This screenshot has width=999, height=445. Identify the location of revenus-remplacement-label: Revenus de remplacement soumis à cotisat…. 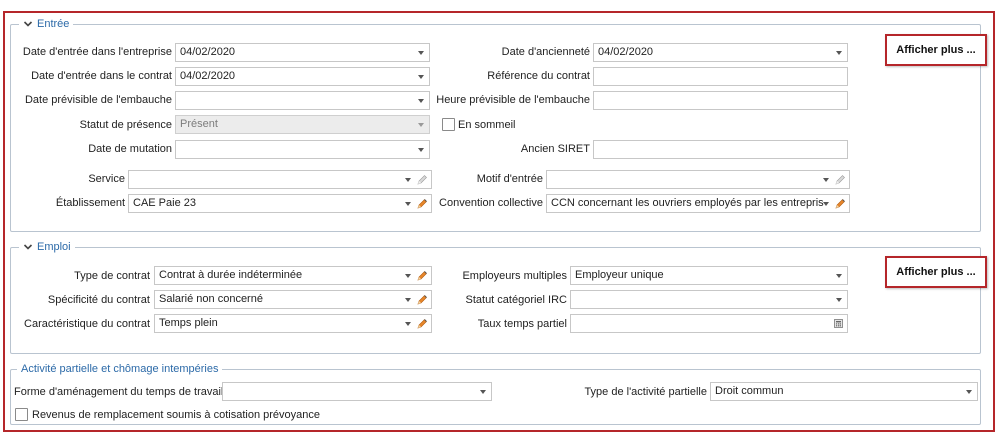
(176, 415).